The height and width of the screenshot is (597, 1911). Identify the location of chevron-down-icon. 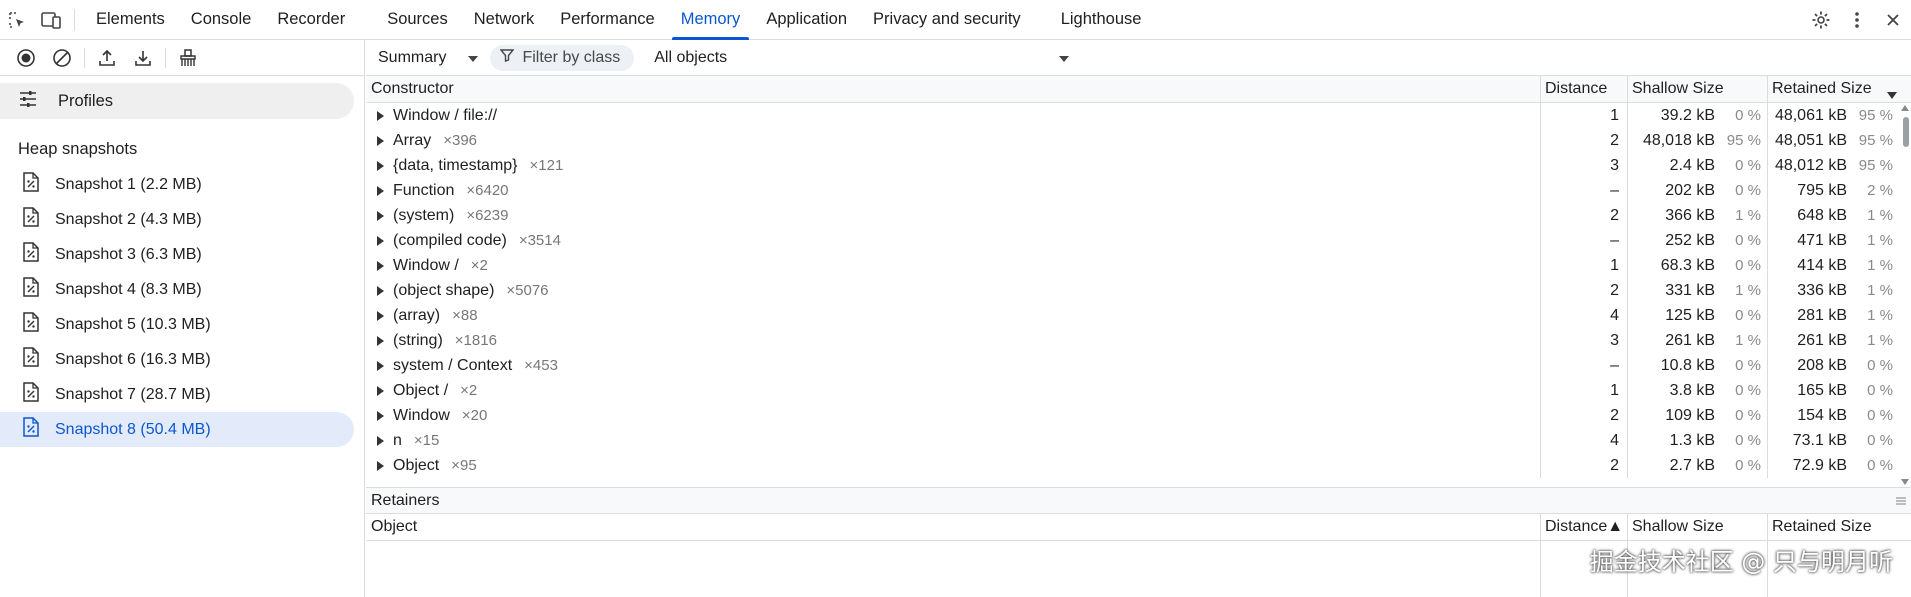
(473, 58).